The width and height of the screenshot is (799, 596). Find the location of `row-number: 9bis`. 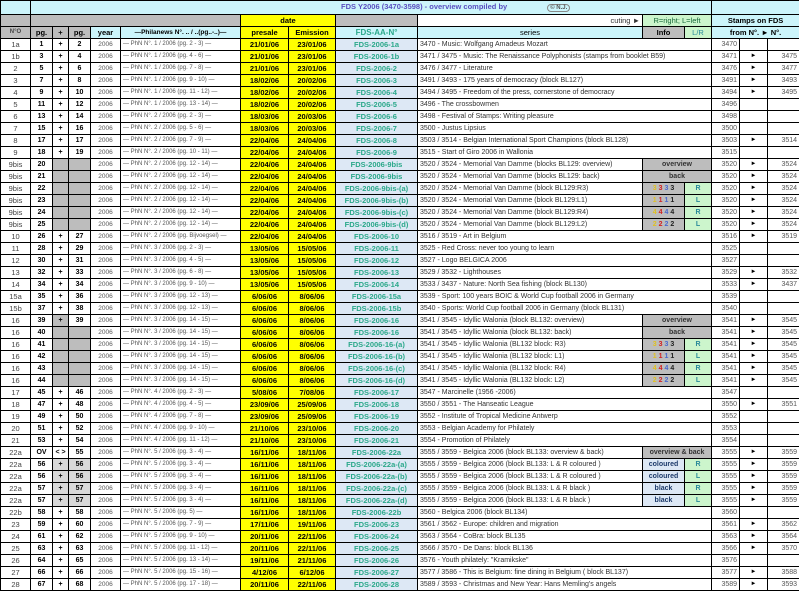

row-number: 9bis is located at coordinates (15, 200).